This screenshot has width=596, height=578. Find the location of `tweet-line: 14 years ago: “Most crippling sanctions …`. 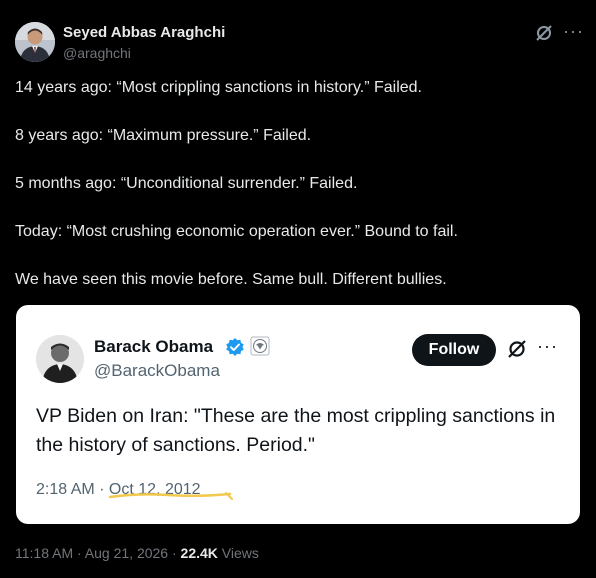

tweet-line: 14 years ago: “Most crippling sanctions … is located at coordinates (218, 87).